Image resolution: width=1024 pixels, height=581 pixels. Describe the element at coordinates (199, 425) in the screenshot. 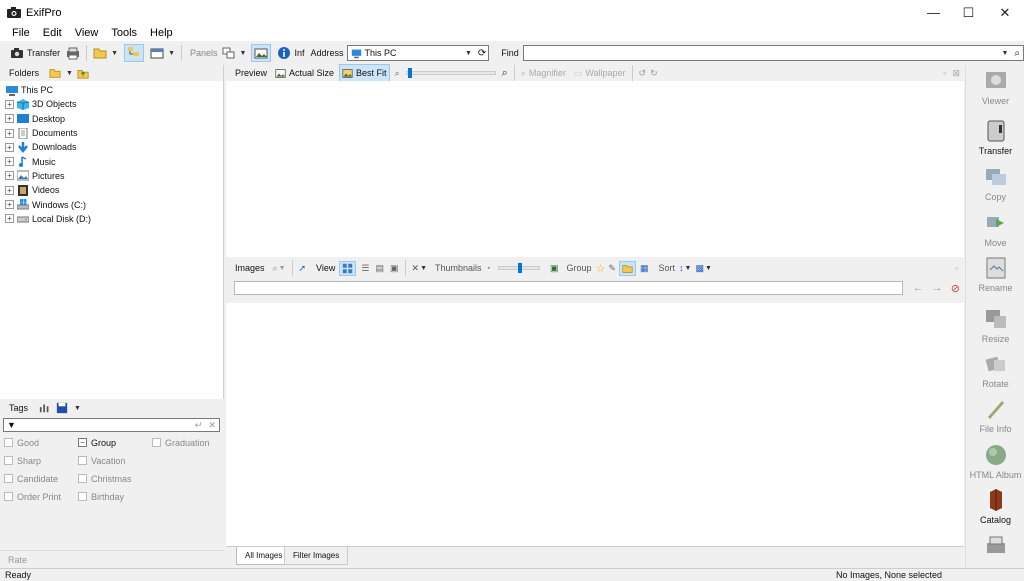

I see `enter-icon: ↵` at that location.